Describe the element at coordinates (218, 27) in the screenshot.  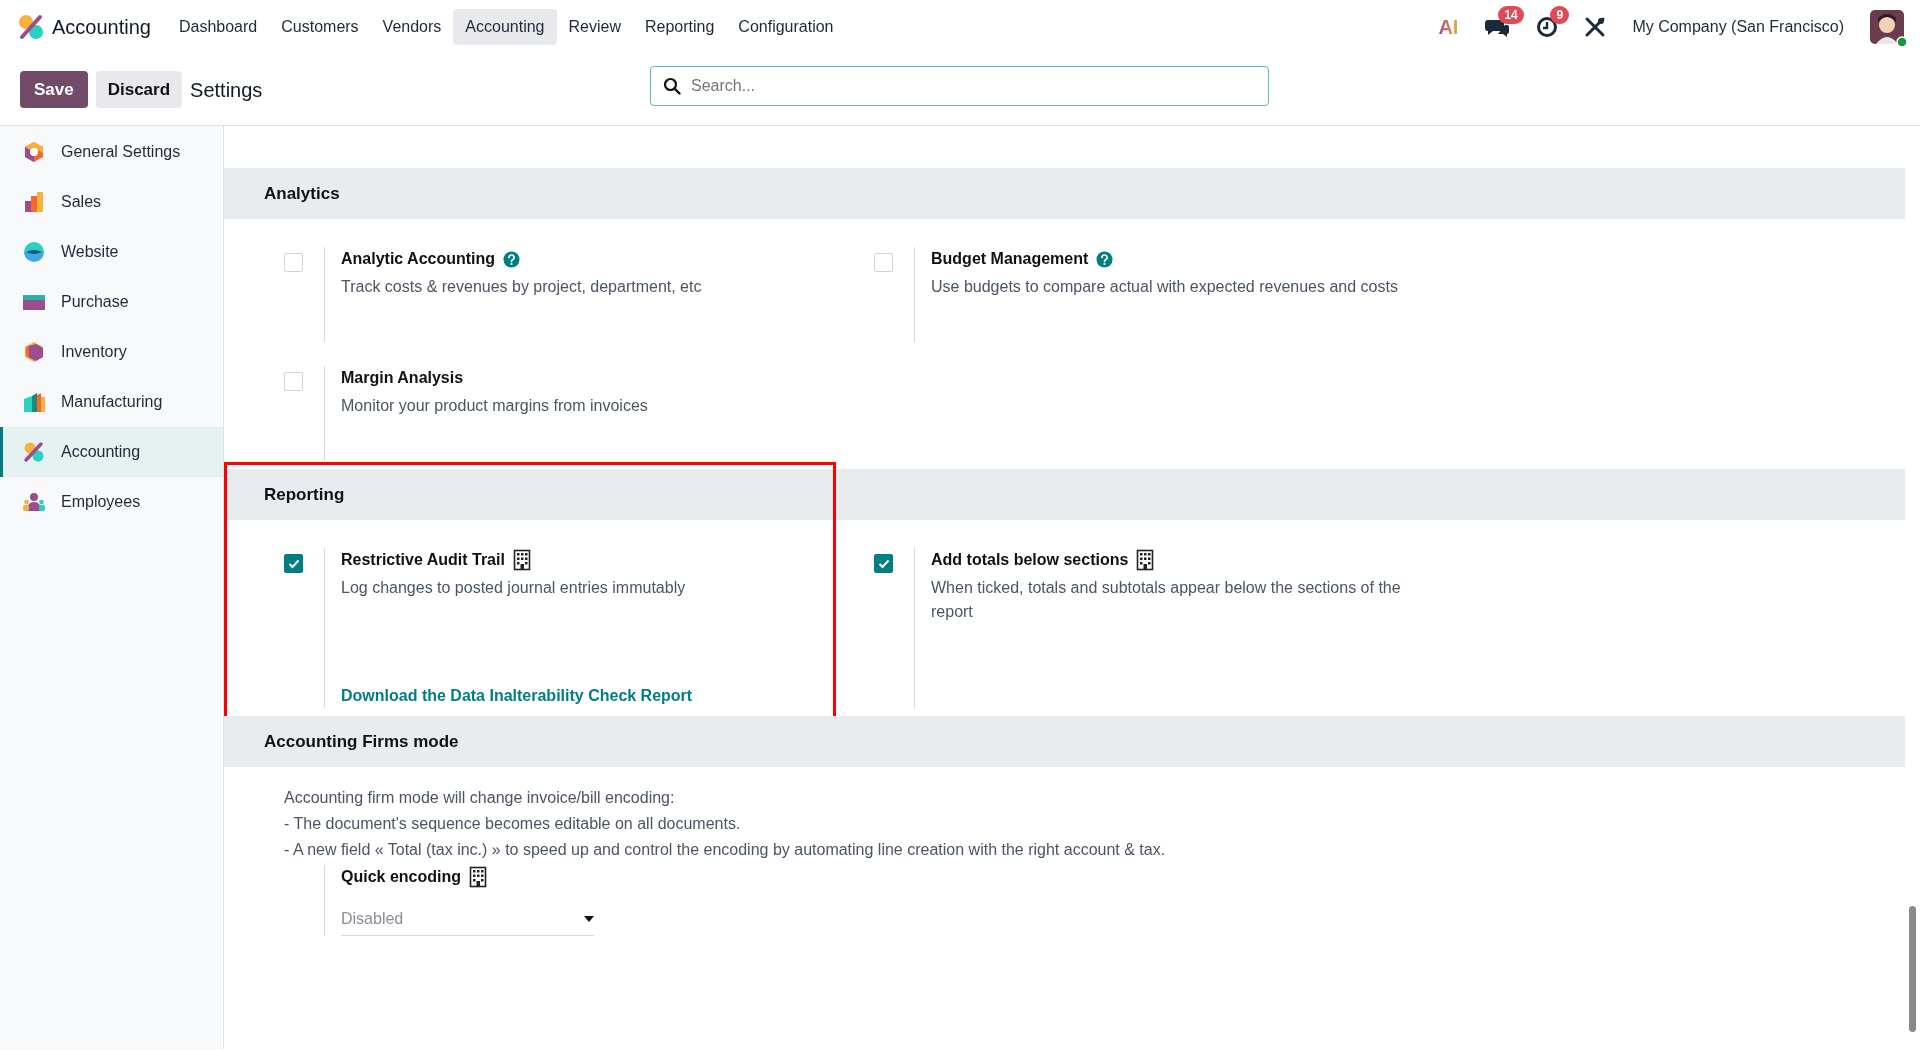
I see `menu-item: Dashboard` at that location.